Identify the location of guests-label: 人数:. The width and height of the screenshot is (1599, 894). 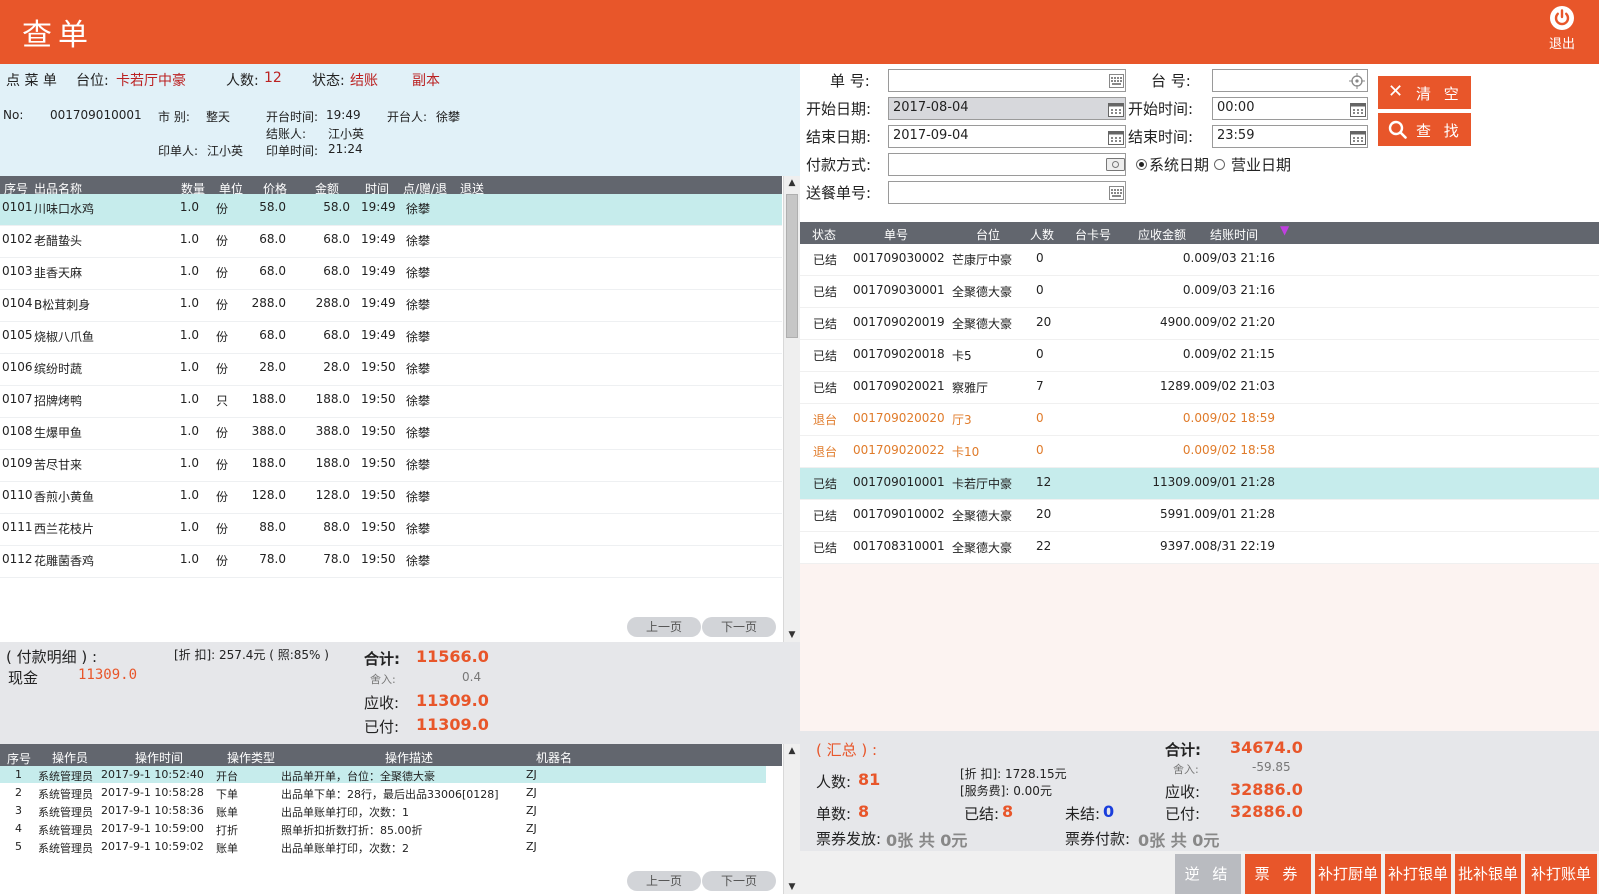
(242, 81).